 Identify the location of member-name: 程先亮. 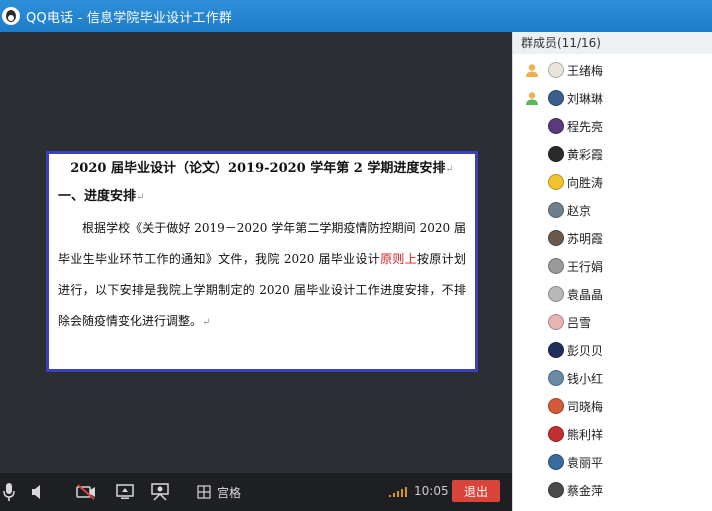
(585, 126).